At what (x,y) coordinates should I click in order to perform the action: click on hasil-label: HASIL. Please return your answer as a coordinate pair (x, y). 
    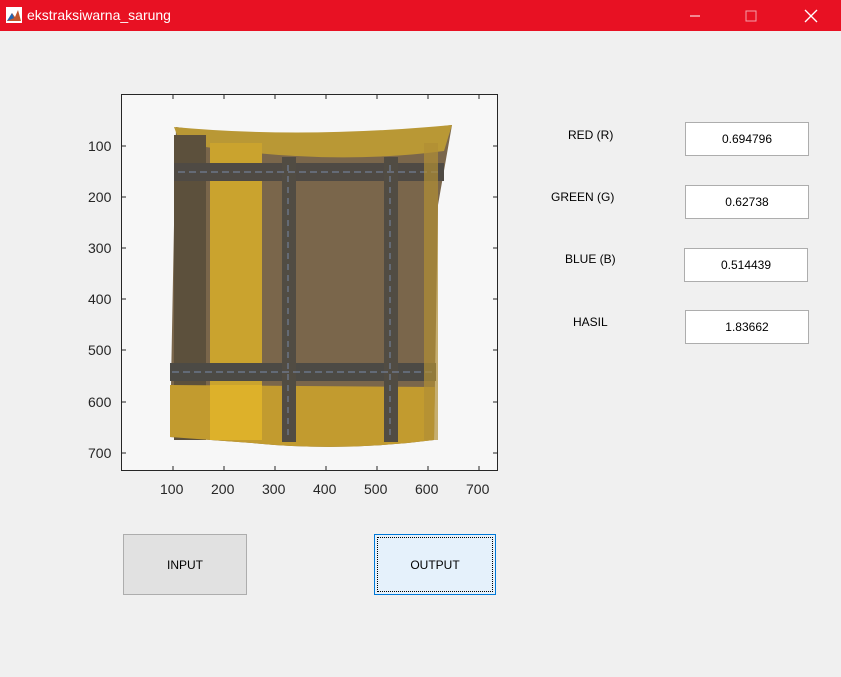
    Looking at the image, I should click on (590, 322).